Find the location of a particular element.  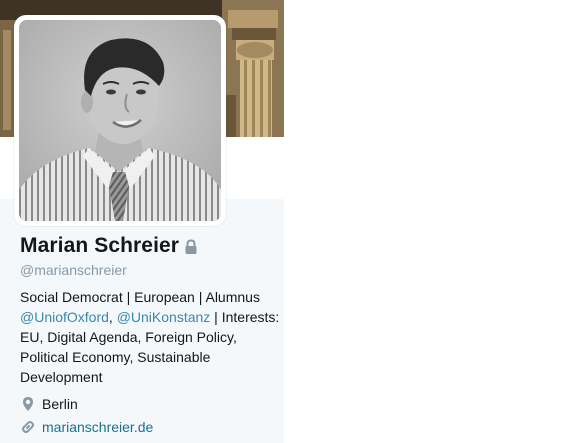

screen-name: @marianschreier is located at coordinates (73, 270).